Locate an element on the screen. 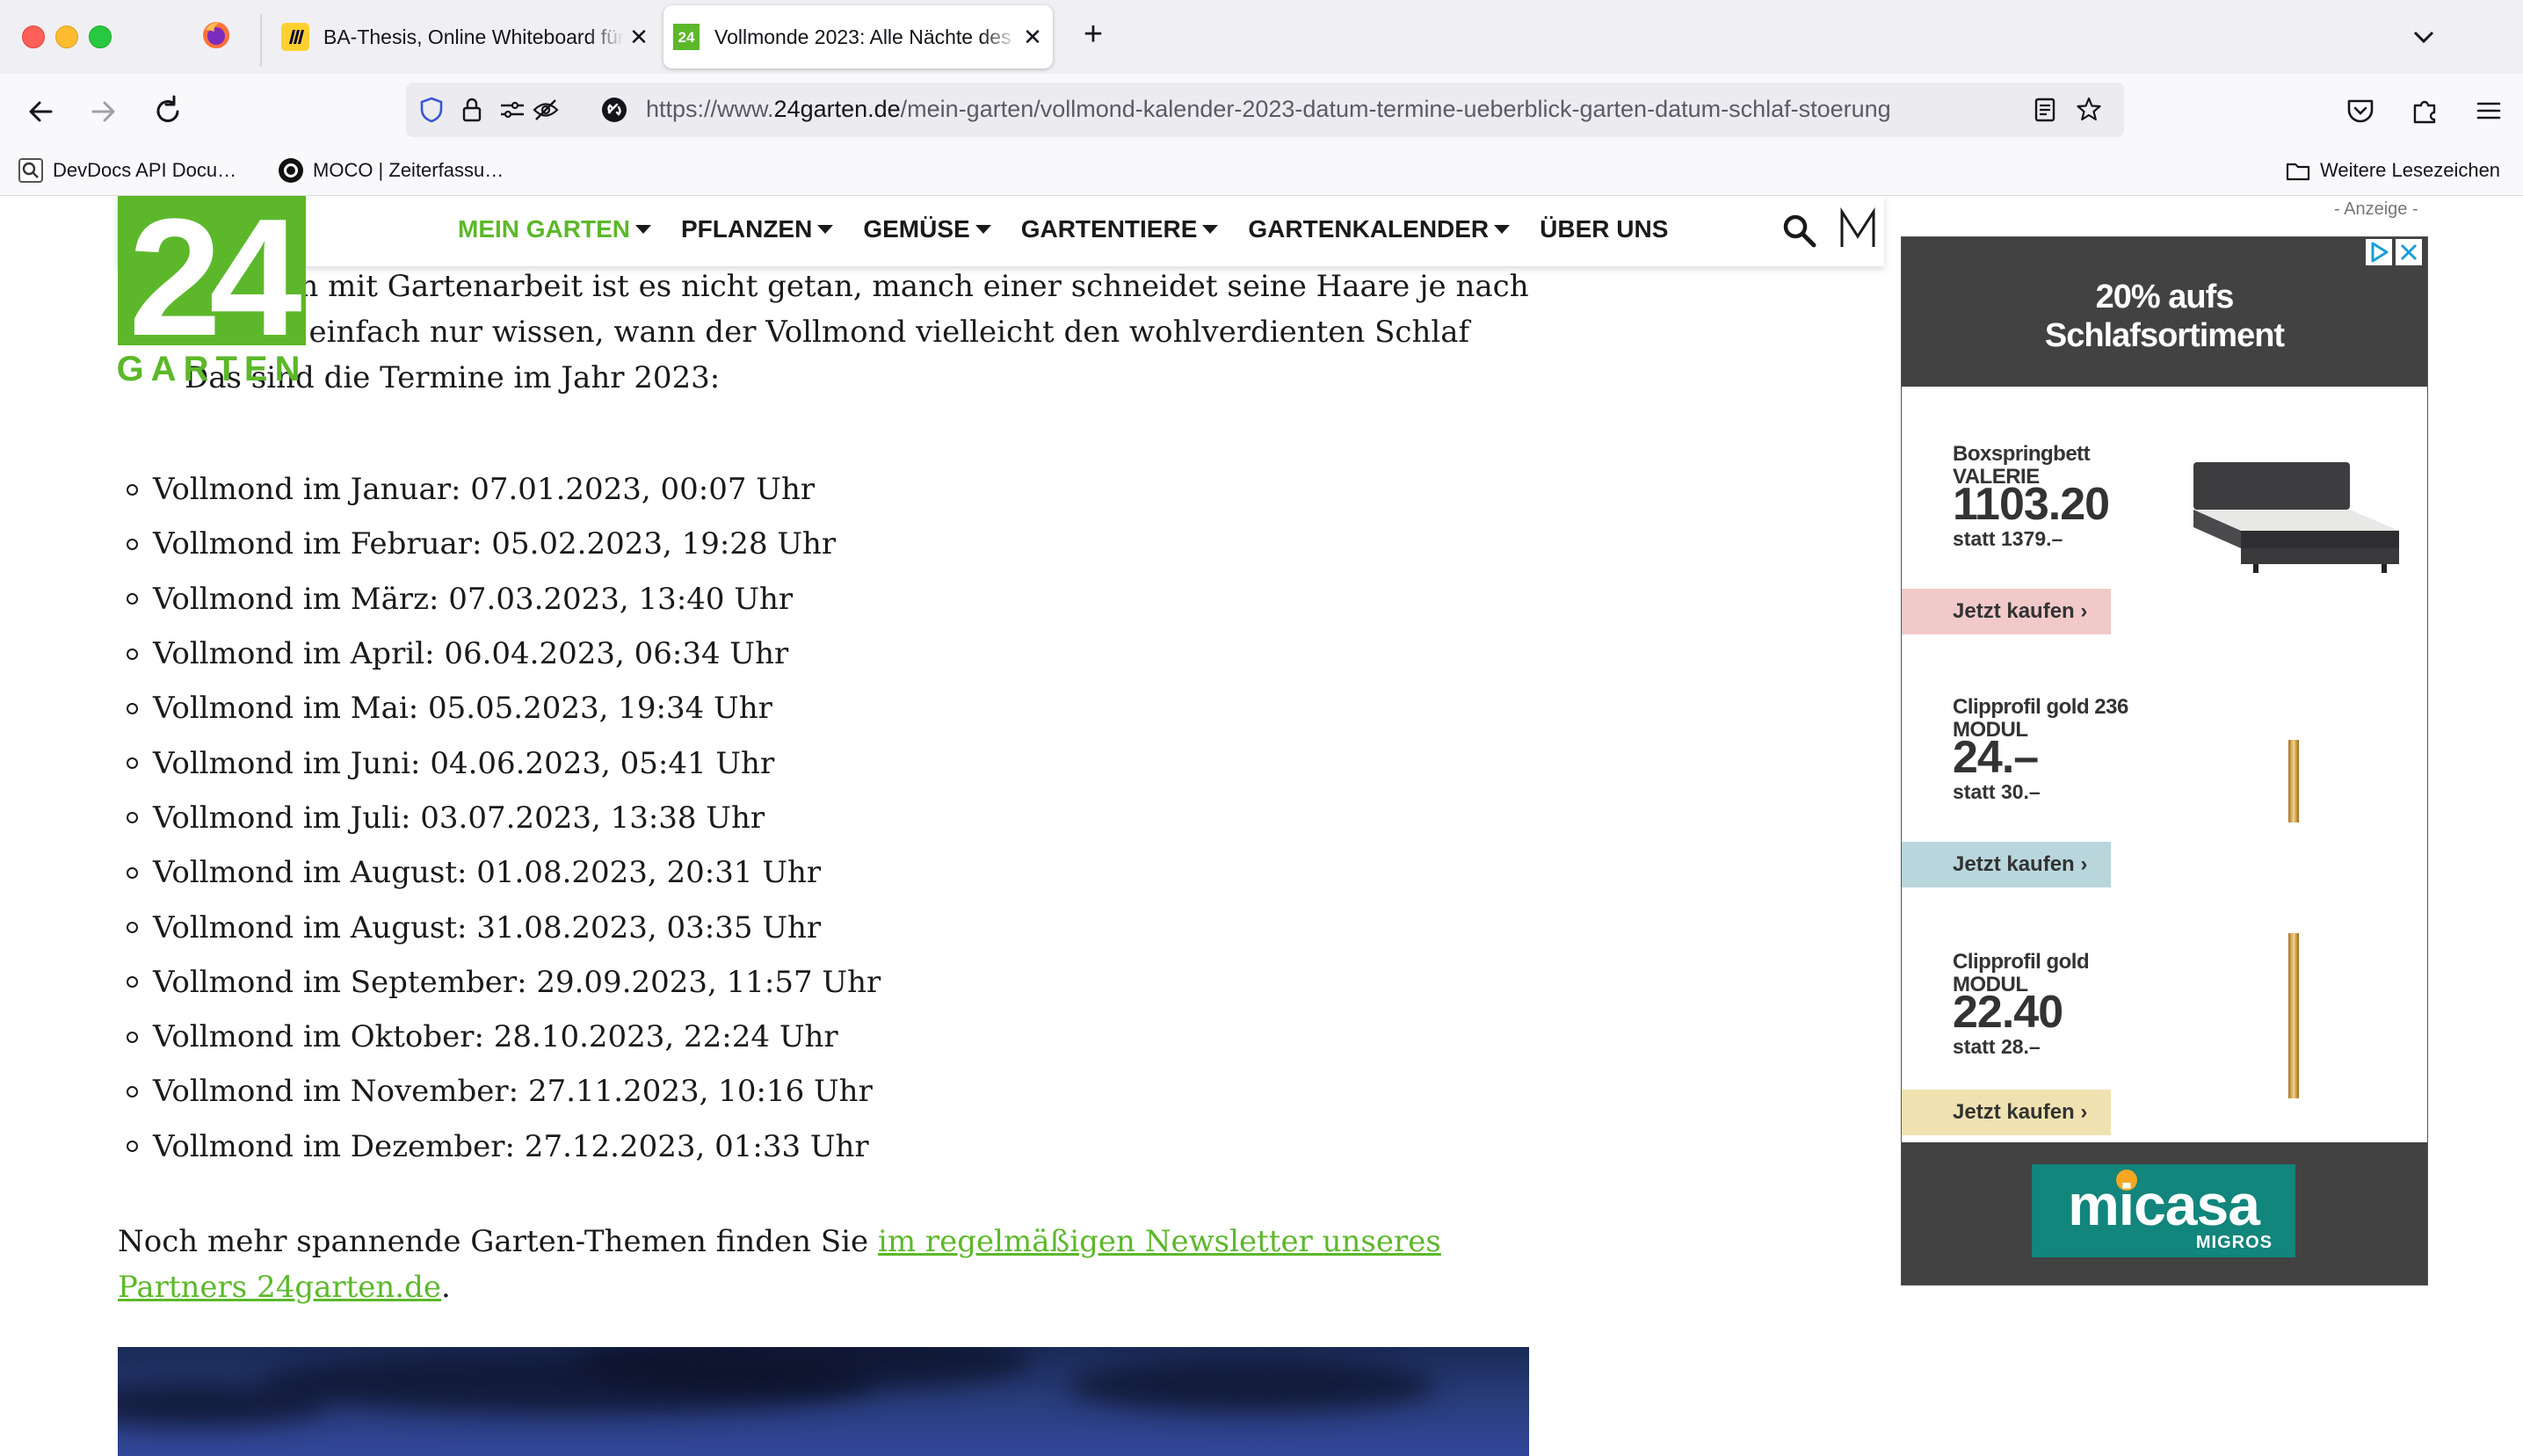 Image resolution: width=2523 pixels, height=1456 pixels. menu-gartentiere: GARTENTIERE is located at coordinates (1120, 229).